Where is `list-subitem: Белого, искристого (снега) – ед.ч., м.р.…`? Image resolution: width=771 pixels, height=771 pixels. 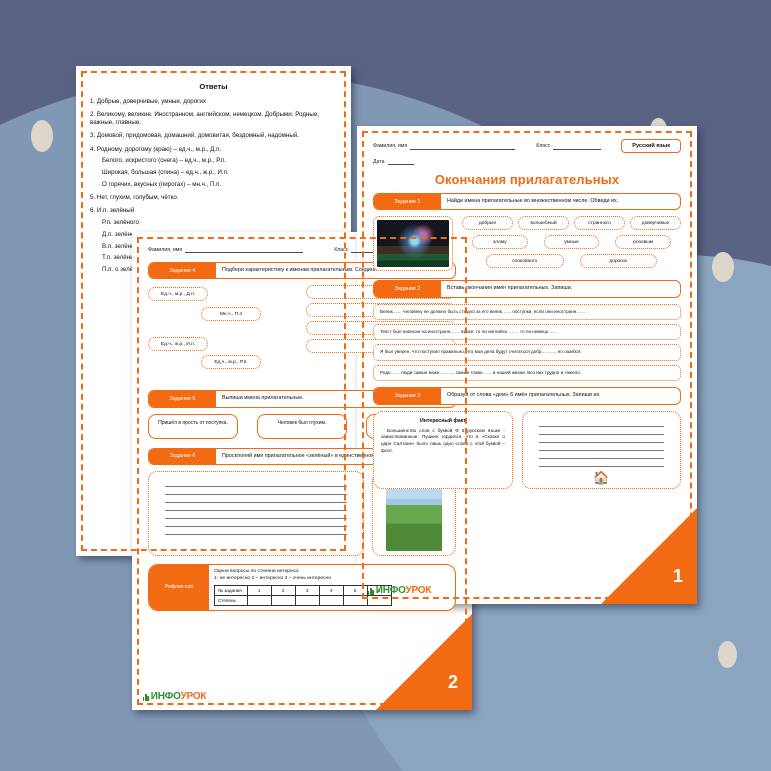 list-subitem: Белого, искристого (снега) – ед.ч., м.р.… is located at coordinates (164, 161).